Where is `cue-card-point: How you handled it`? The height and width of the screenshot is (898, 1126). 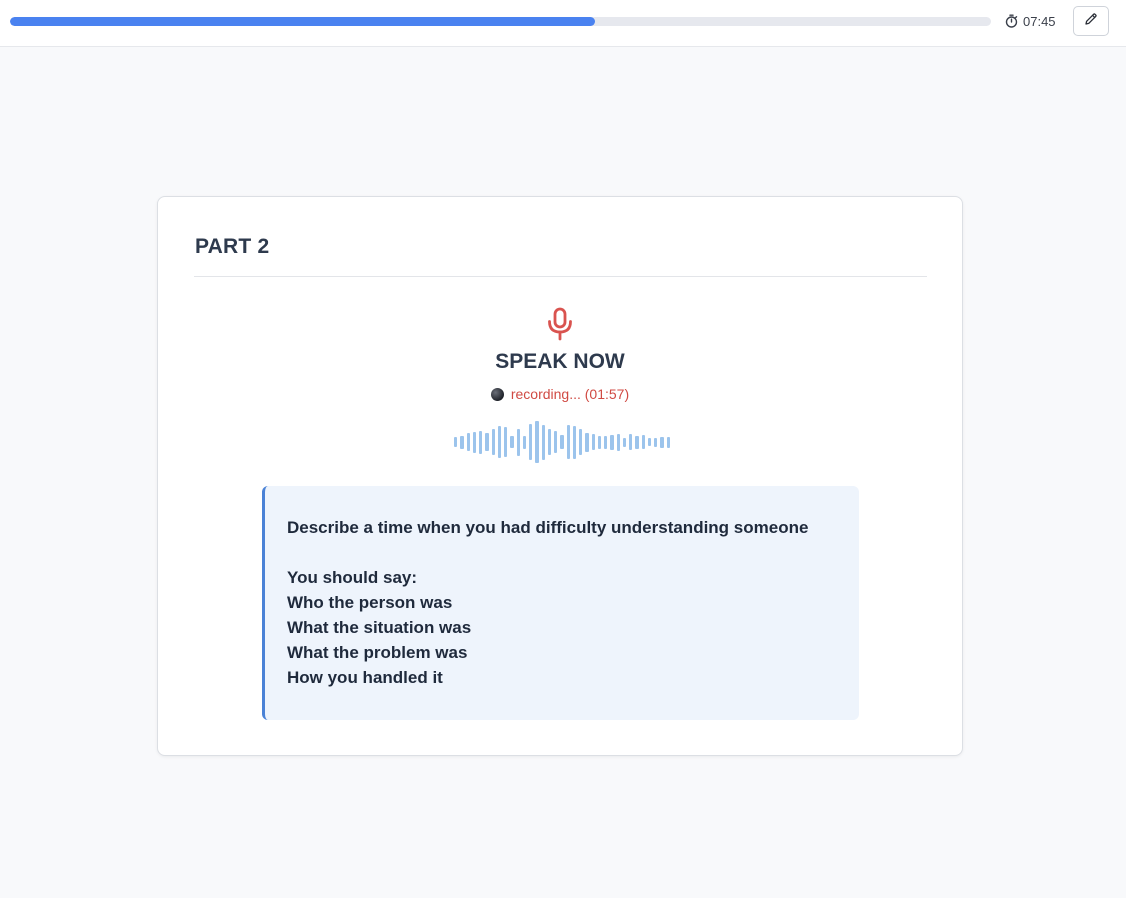 cue-card-point: How you handled it is located at coordinates (365, 677).